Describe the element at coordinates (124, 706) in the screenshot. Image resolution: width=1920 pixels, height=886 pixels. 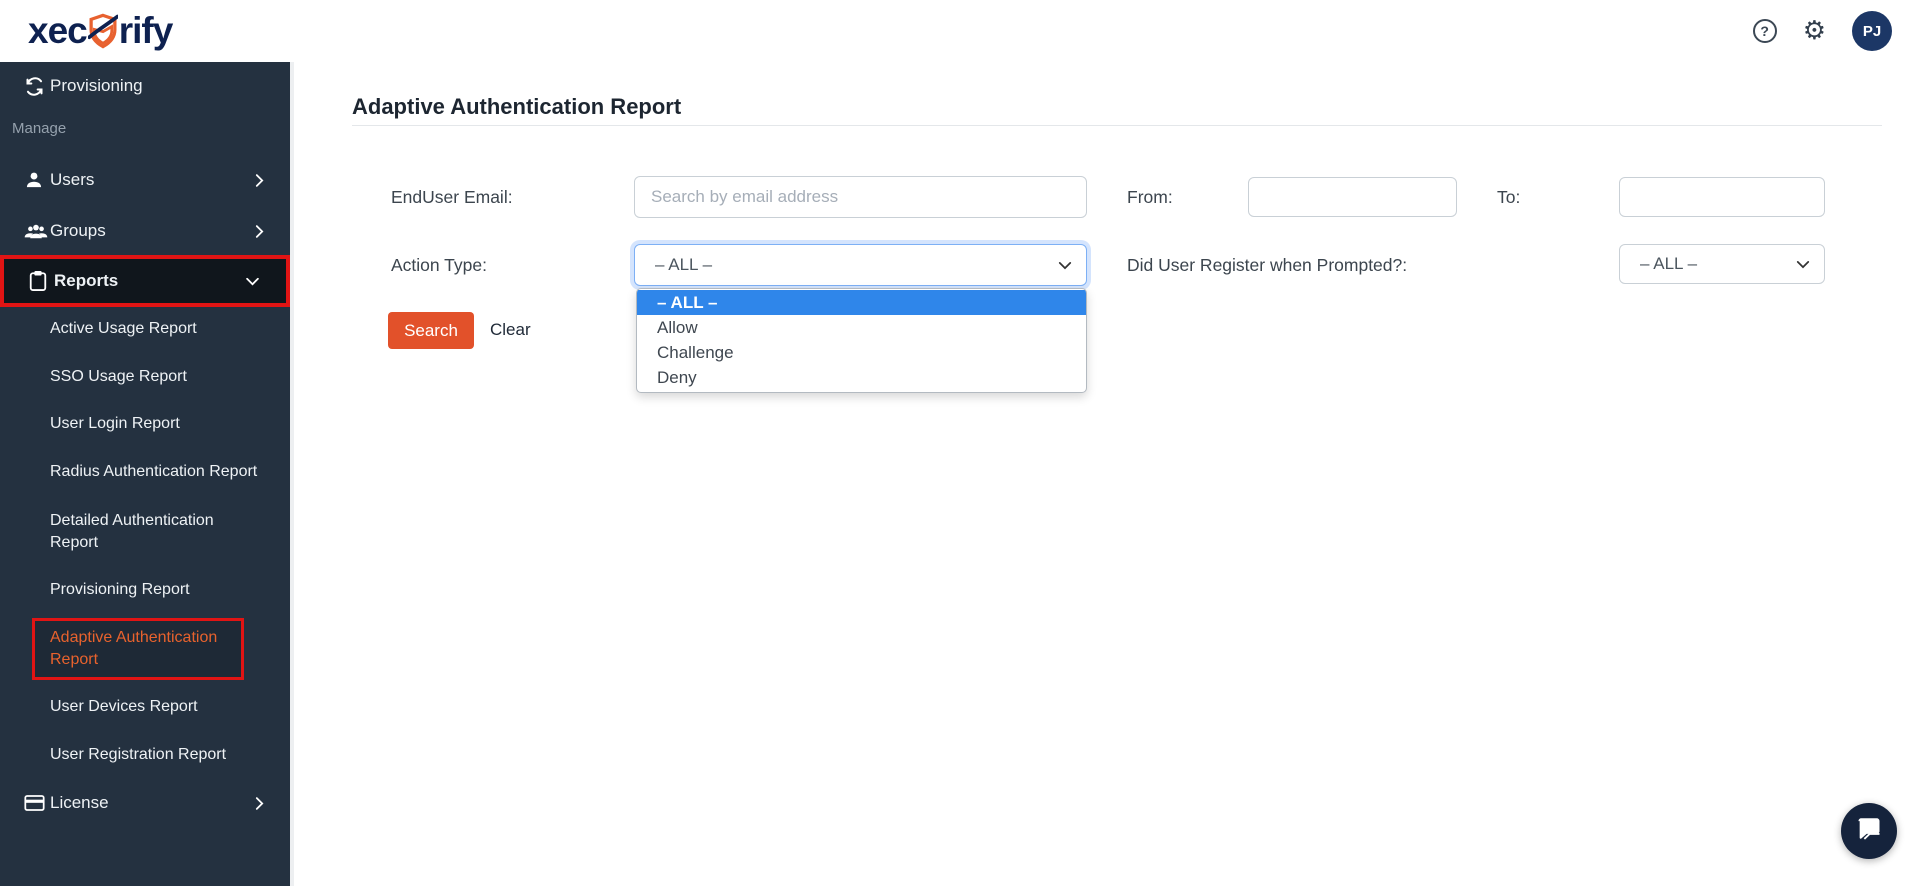
I see `subnav-label: User Devices Report` at that location.